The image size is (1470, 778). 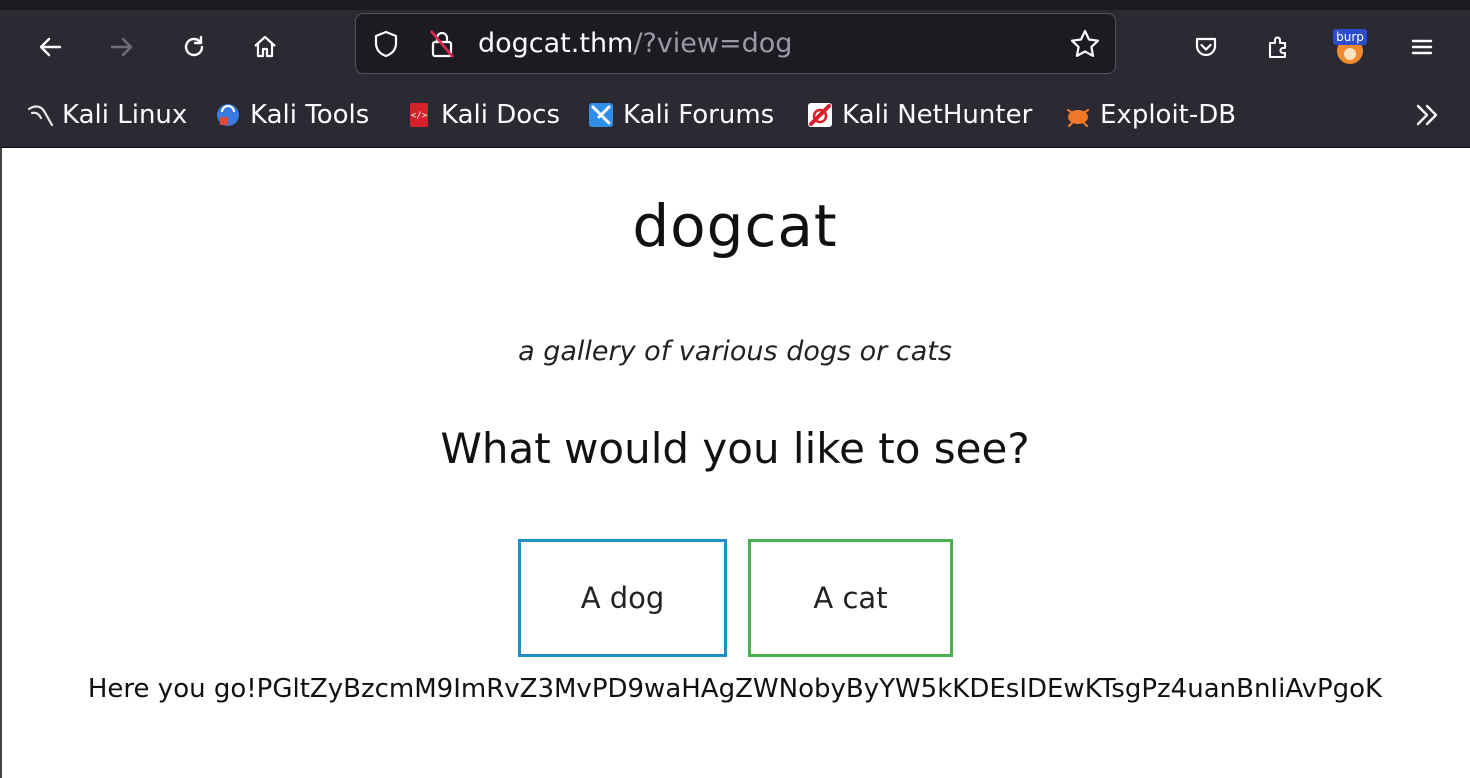 I want to click on navigation-toolbar: dogcat.thm/?view=dog burp, so click(x=735, y=46).